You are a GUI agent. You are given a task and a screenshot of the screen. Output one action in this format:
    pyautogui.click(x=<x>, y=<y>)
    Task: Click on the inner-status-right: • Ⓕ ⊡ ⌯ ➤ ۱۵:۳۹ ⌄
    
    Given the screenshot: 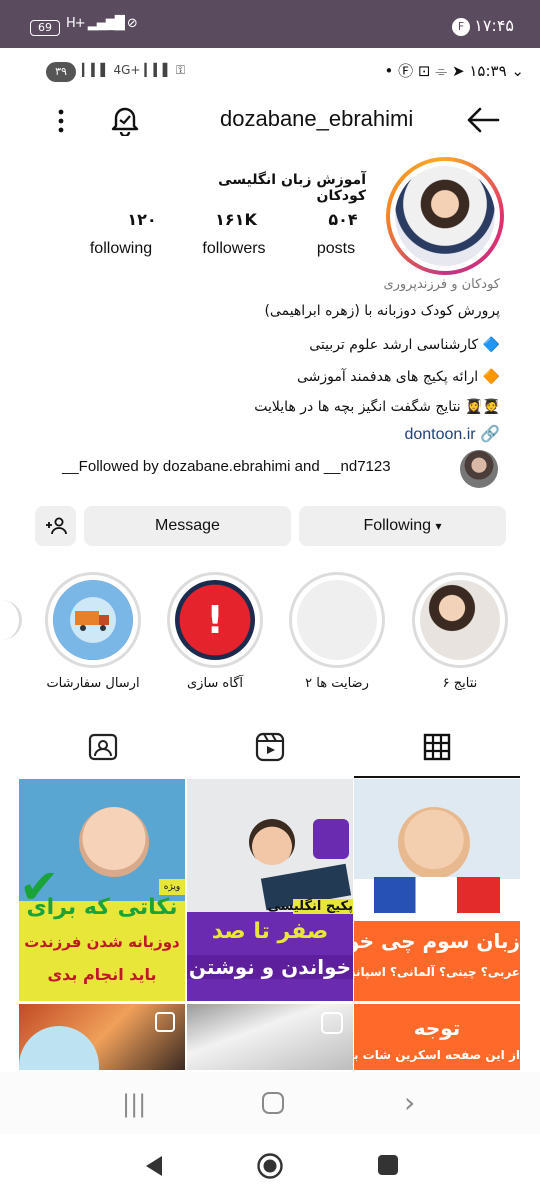 What is the action you would take?
    pyautogui.click(x=454, y=71)
    